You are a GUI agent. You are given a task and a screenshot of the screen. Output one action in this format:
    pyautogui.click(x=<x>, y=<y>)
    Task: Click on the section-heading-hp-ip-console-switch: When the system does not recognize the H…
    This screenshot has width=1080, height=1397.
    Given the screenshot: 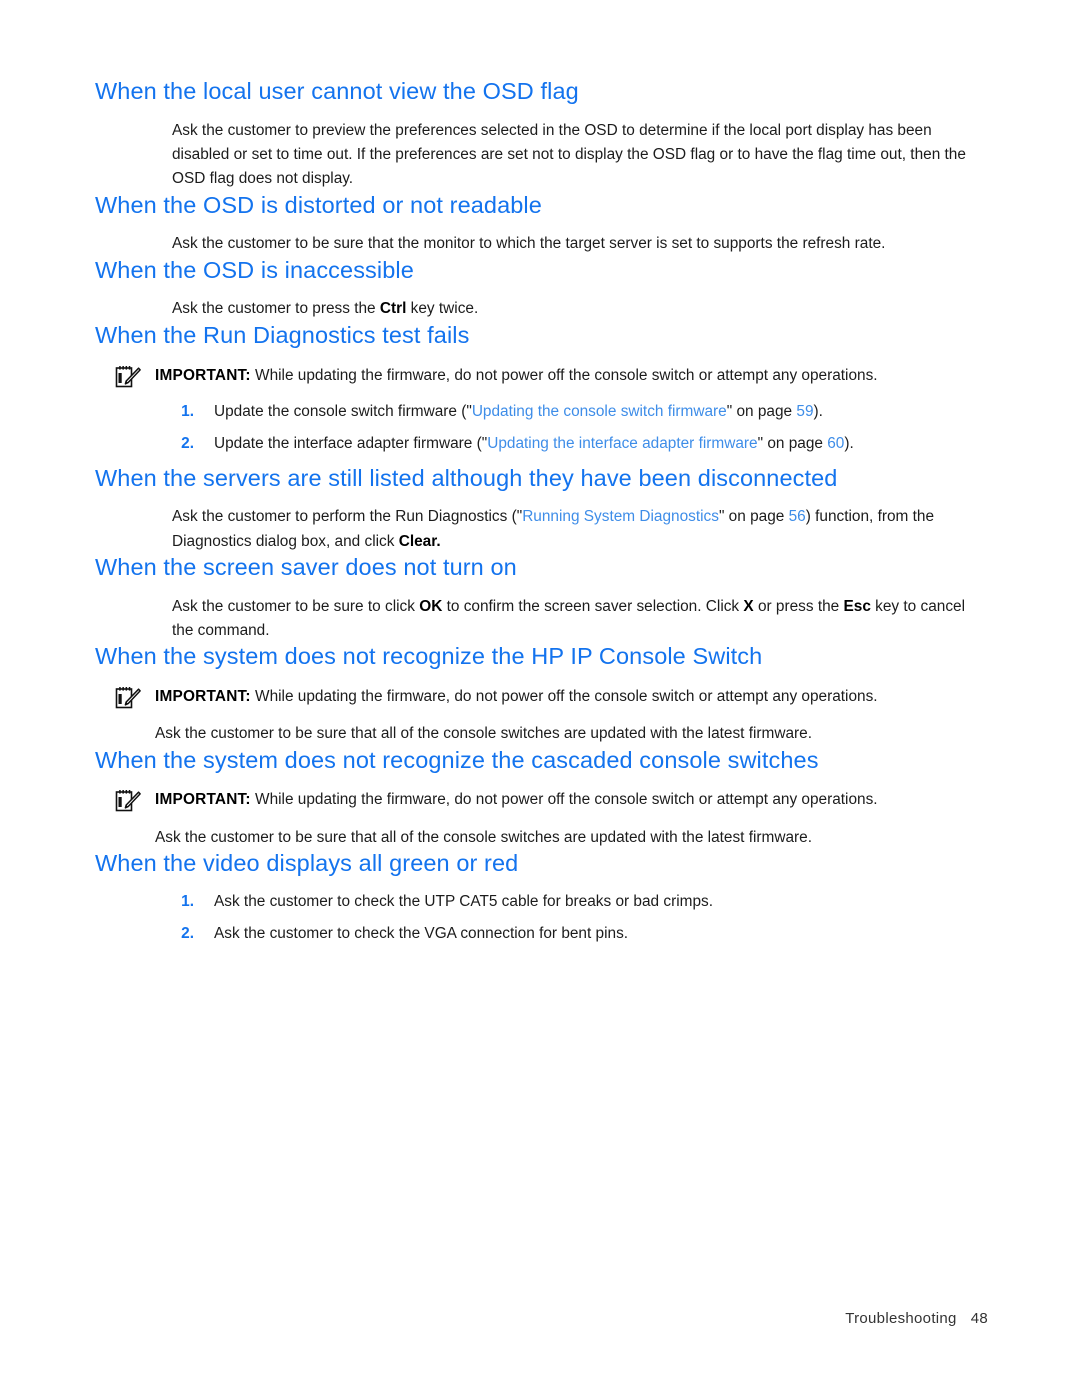 What is the action you would take?
    pyautogui.click(x=429, y=656)
    